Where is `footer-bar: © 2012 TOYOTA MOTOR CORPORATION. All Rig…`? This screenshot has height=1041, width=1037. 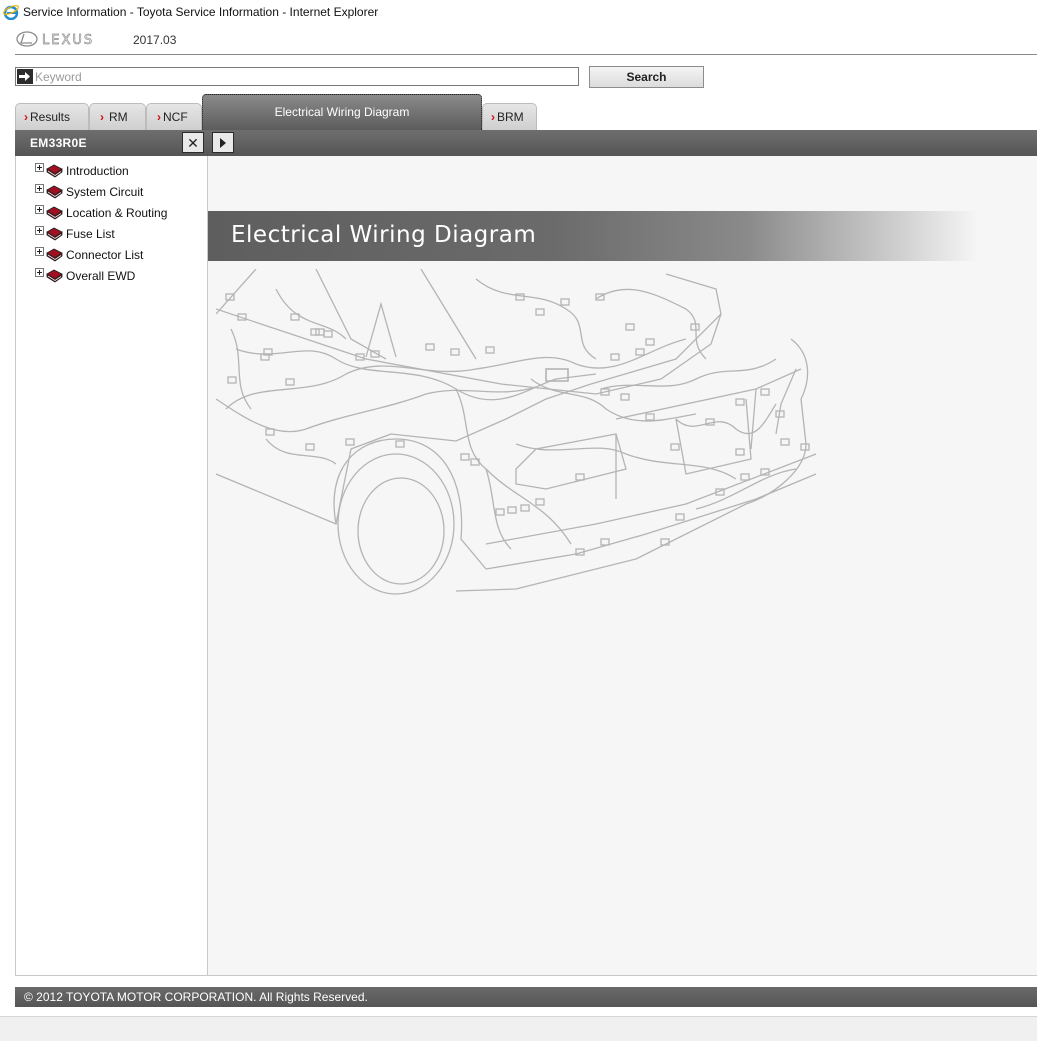
footer-bar: © 2012 TOYOTA MOTOR CORPORATION. All Rig… is located at coordinates (526, 997).